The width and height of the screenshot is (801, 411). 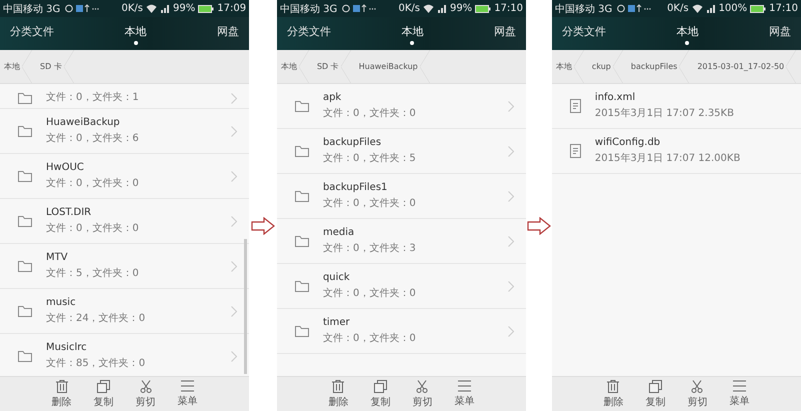 I want to click on carrier-label: 中国移动 3G, so click(x=583, y=9).